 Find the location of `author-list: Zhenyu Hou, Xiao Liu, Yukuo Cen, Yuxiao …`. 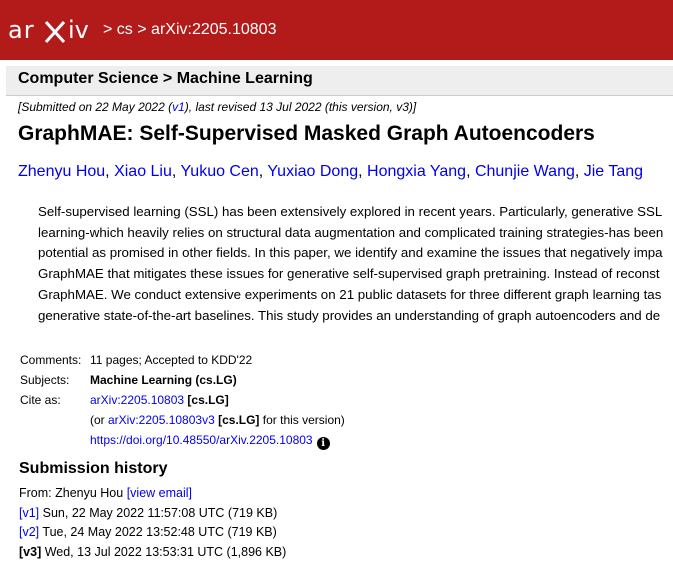

author-list: Zhenyu Hou, Xiao Liu, Yukuo Cen, Yuxiao … is located at coordinates (331, 171).